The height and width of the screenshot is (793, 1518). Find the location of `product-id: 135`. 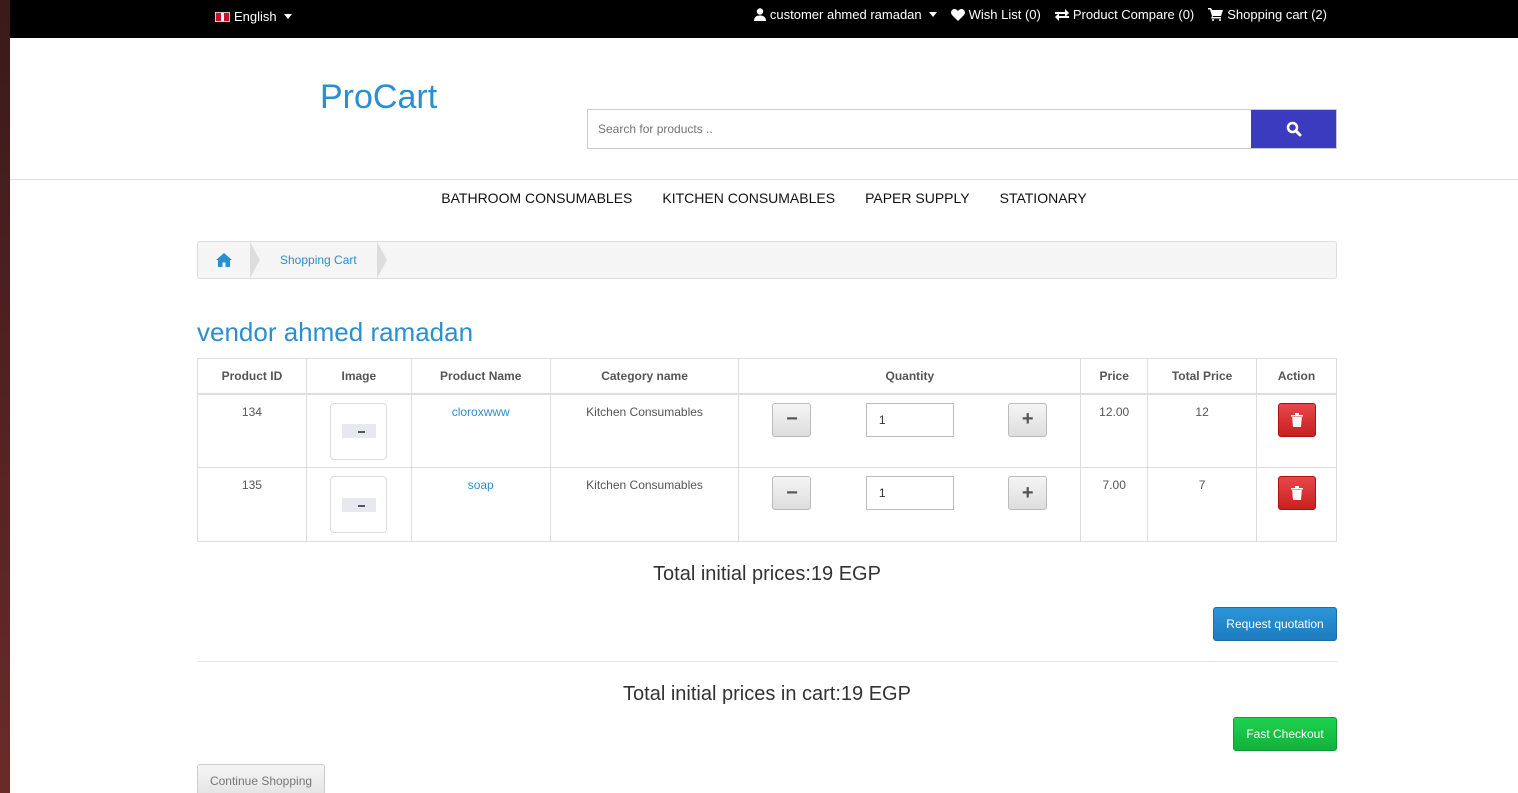

product-id: 135 is located at coordinates (252, 504).